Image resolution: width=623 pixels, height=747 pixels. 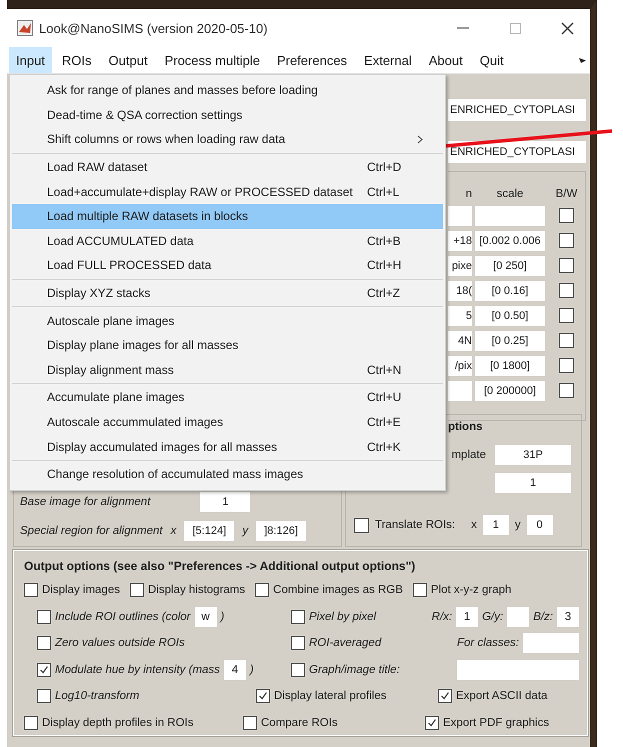 What do you see at coordinates (227, 345) in the screenshot?
I see `menu-item: Display plane images for all masses` at bounding box center [227, 345].